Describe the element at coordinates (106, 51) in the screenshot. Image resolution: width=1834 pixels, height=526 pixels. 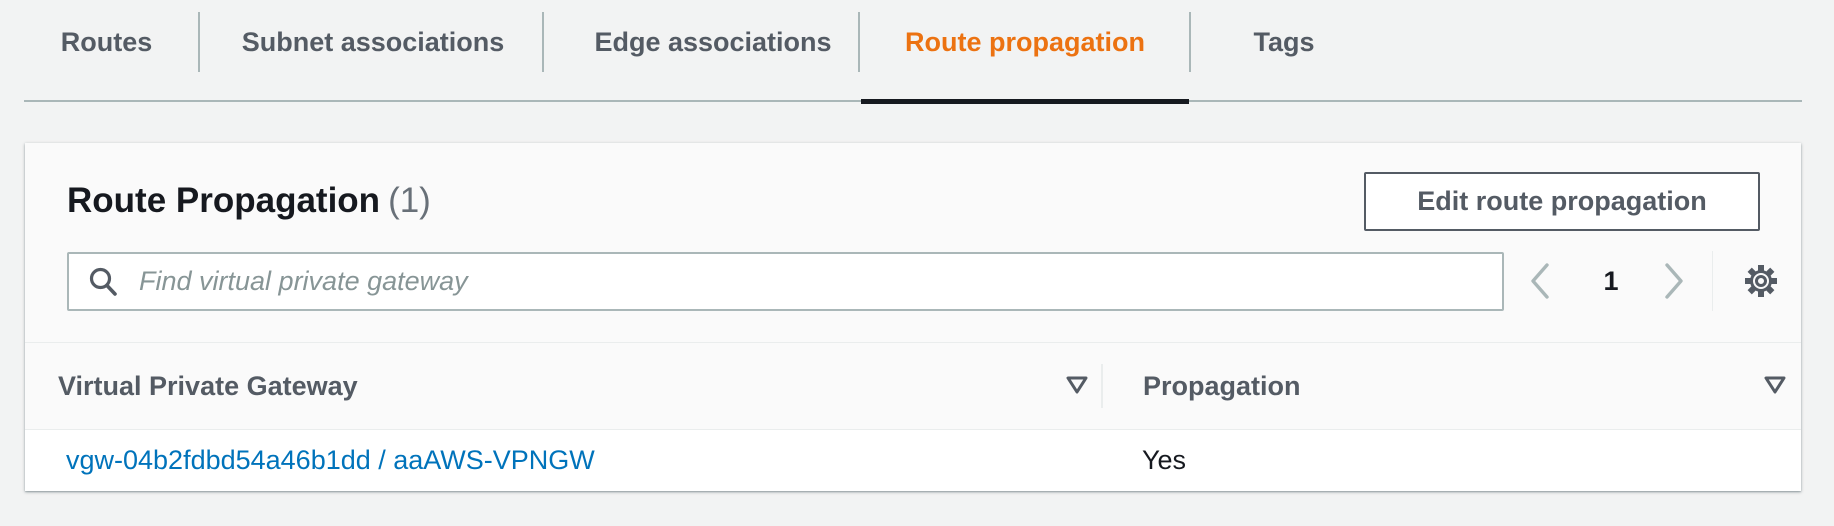
I see `tab-routes: Routes` at that location.